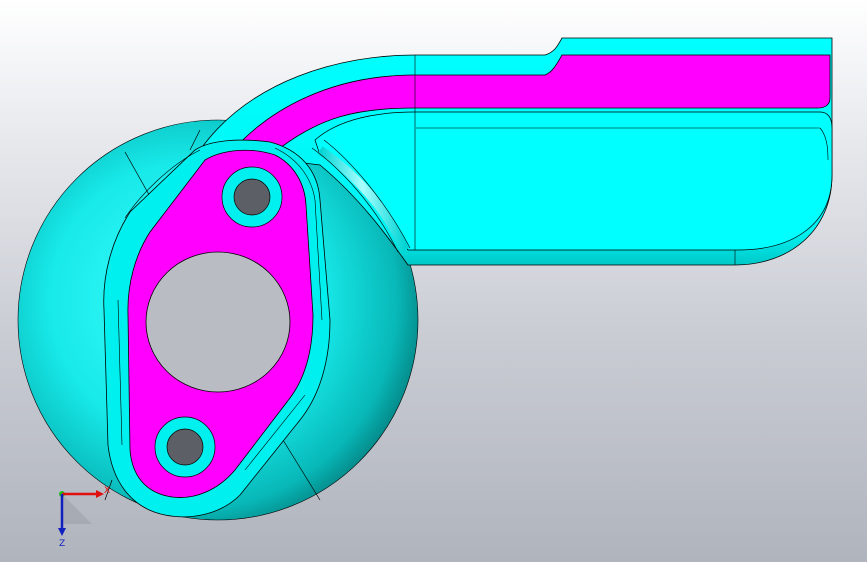 The width and height of the screenshot is (867, 562). Describe the element at coordinates (62, 532) in the screenshot. I see `z-axis-arrow` at that location.